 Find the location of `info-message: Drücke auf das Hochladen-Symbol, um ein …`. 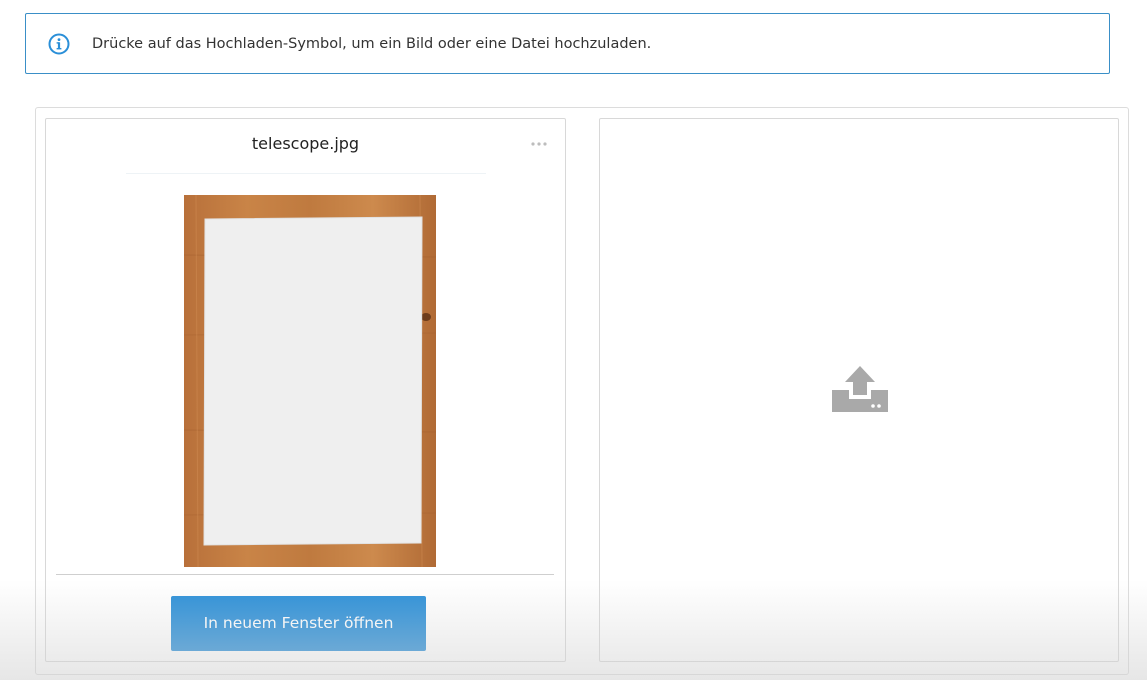

info-message: Drücke auf das Hochladen-Symbol, um ein … is located at coordinates (372, 44).